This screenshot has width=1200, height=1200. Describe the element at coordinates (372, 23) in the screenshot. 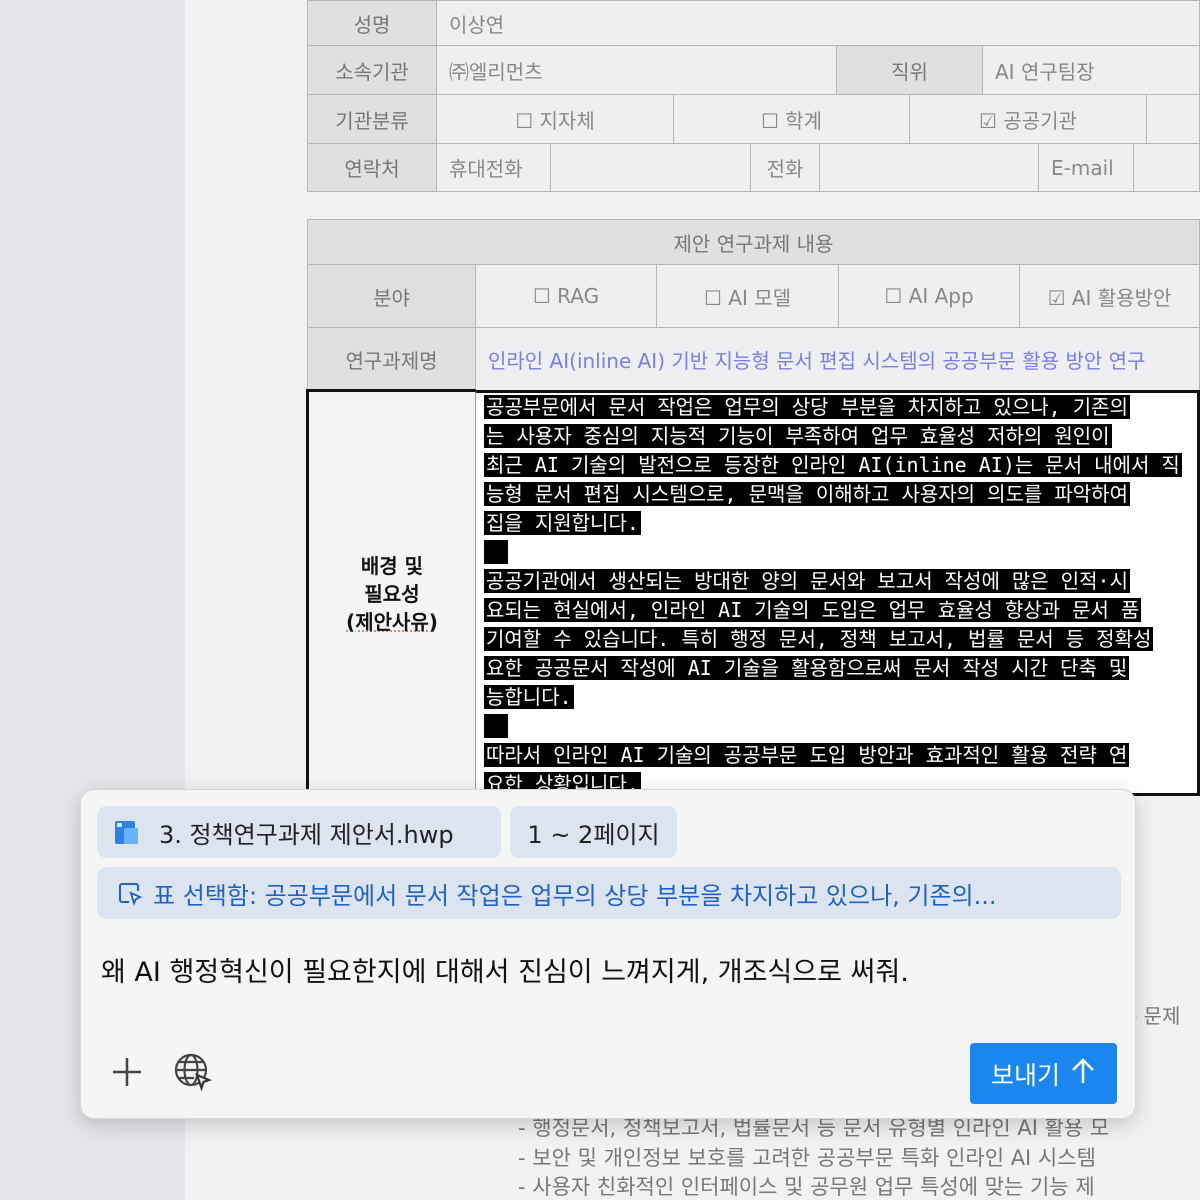

I see `name-label: 성명` at that location.